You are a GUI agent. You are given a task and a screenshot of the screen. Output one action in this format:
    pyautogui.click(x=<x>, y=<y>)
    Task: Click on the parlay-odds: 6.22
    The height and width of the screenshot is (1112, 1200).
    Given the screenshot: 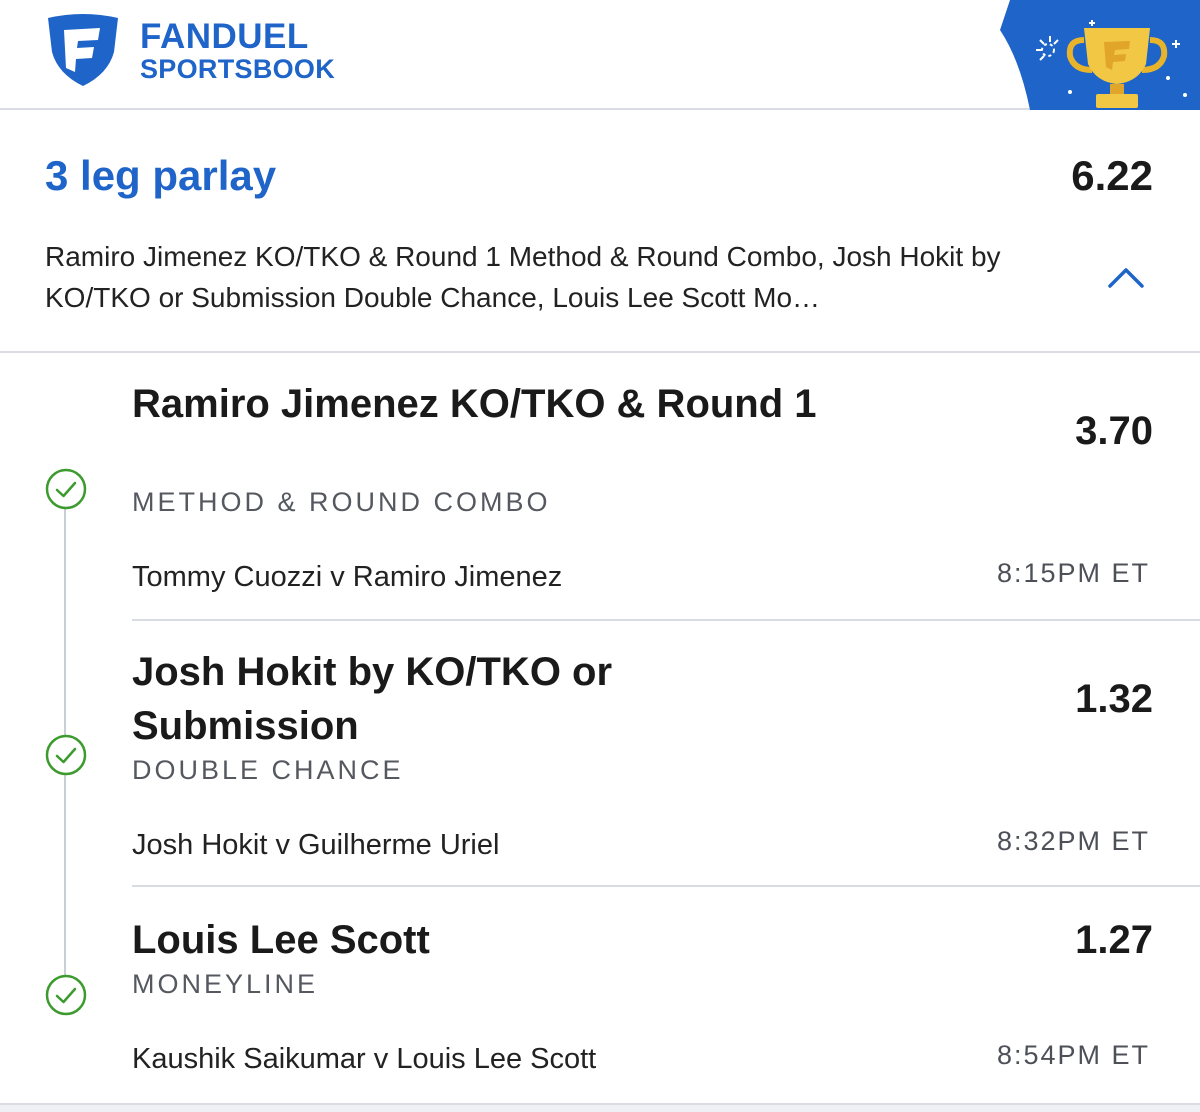 What is the action you would take?
    pyautogui.click(x=1112, y=175)
    